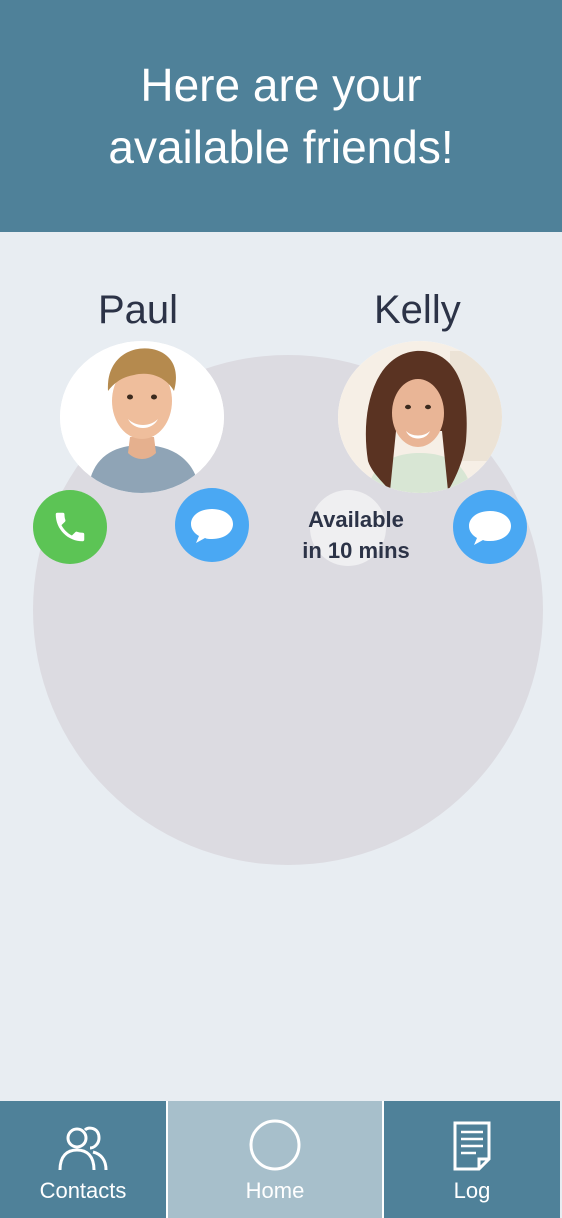 This screenshot has height=1218, width=562. I want to click on bottom-navigation: Contacts Home Log, so click(281, 1159).